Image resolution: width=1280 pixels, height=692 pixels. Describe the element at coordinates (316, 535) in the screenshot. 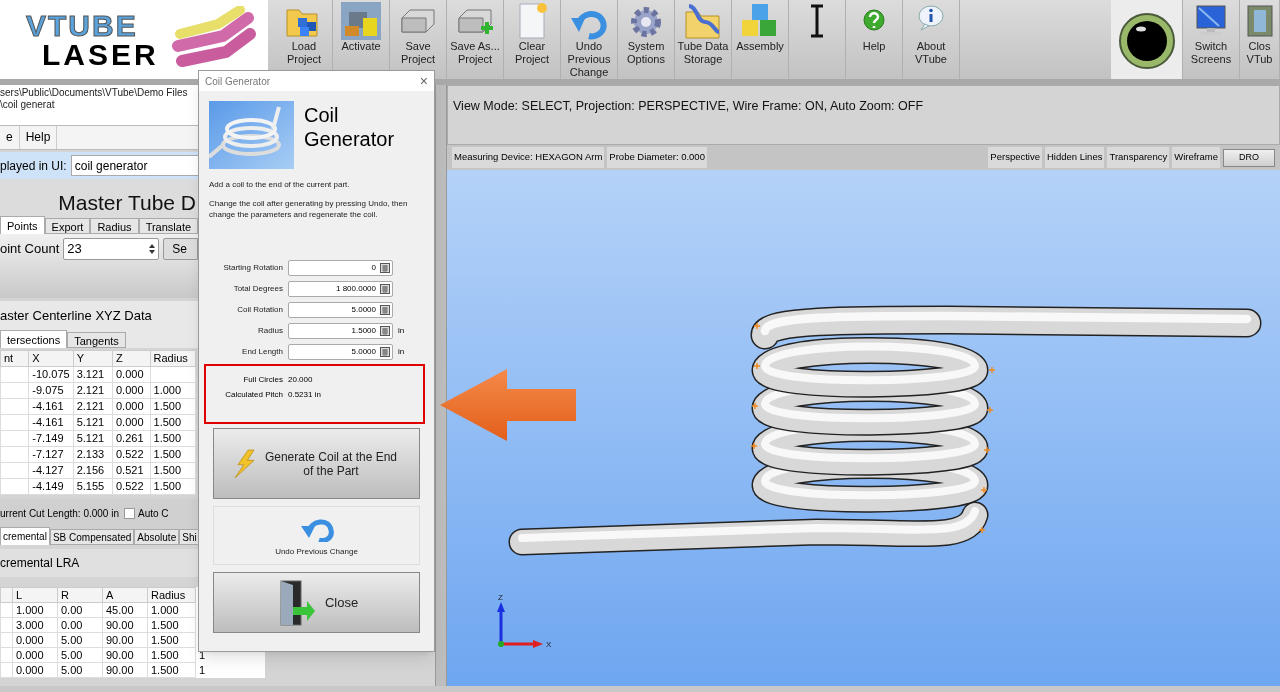

I see `undo-button: Undo Previous Change` at that location.